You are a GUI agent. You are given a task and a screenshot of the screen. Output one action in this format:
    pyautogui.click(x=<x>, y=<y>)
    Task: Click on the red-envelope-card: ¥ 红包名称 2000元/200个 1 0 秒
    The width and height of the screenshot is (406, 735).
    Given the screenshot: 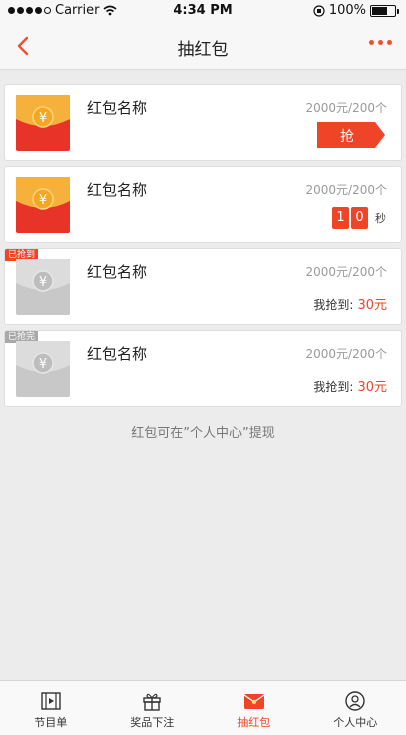 What is the action you would take?
    pyautogui.click(x=203, y=204)
    